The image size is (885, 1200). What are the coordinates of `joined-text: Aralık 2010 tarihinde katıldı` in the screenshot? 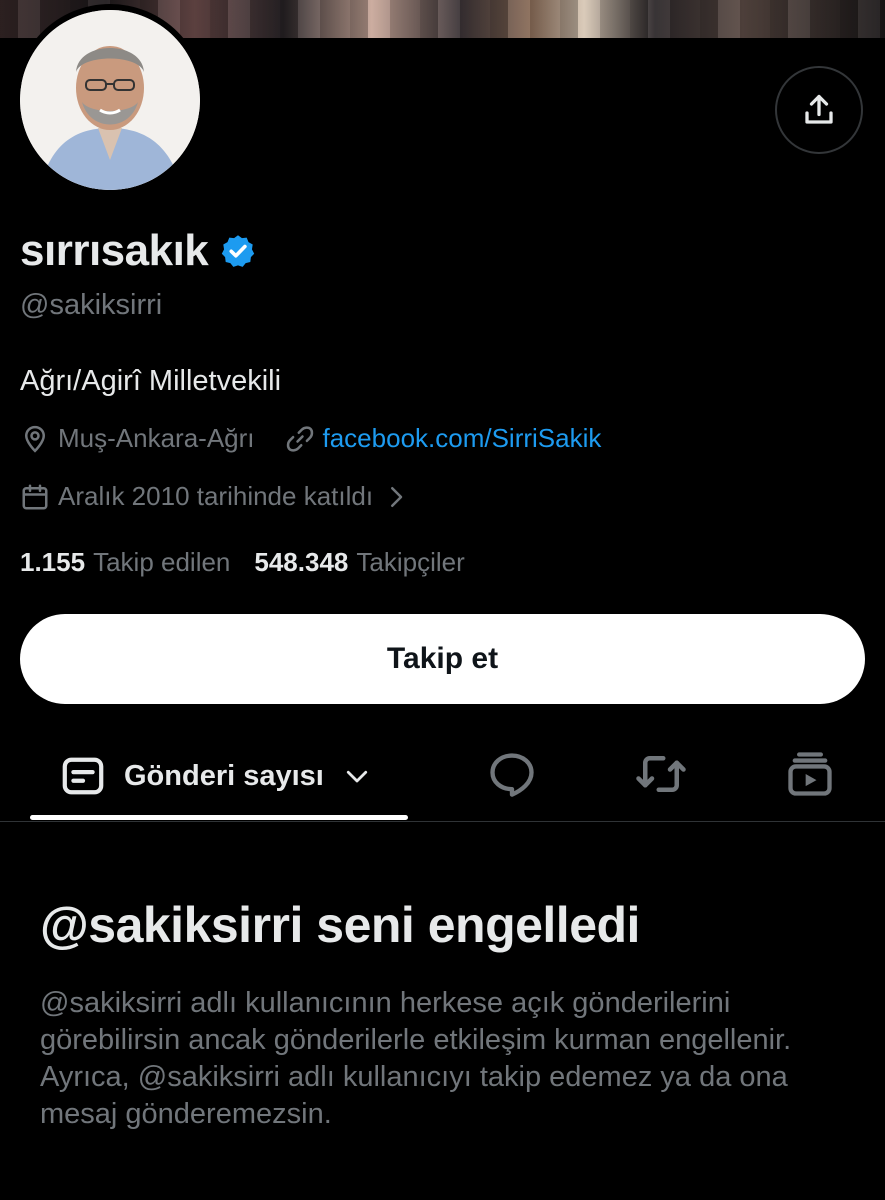 It's located at (216, 496).